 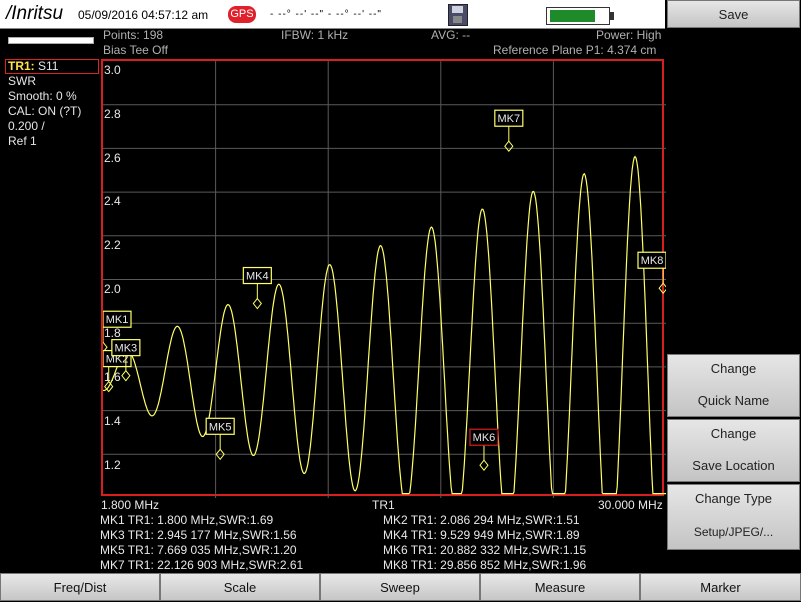 I want to click on trace-param: S11, so click(x=48, y=66).